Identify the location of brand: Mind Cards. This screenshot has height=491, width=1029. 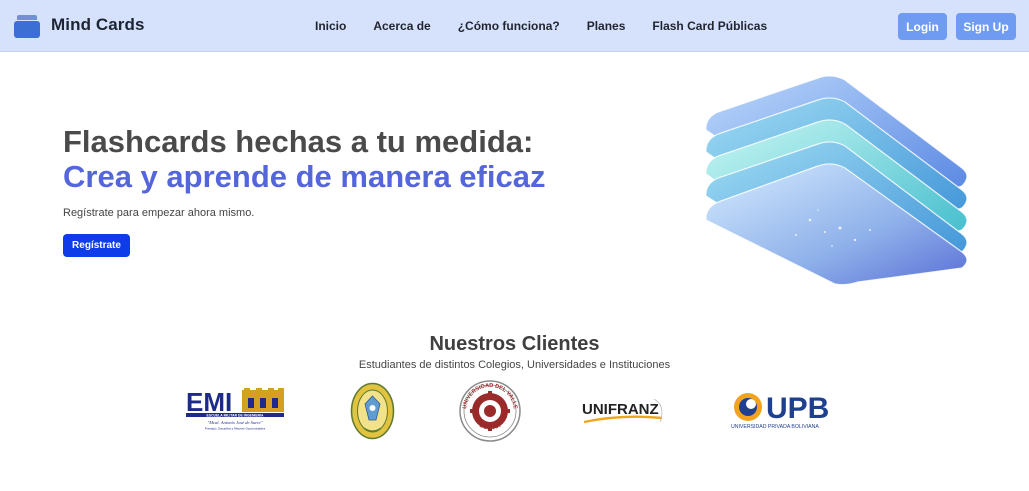
(79, 25).